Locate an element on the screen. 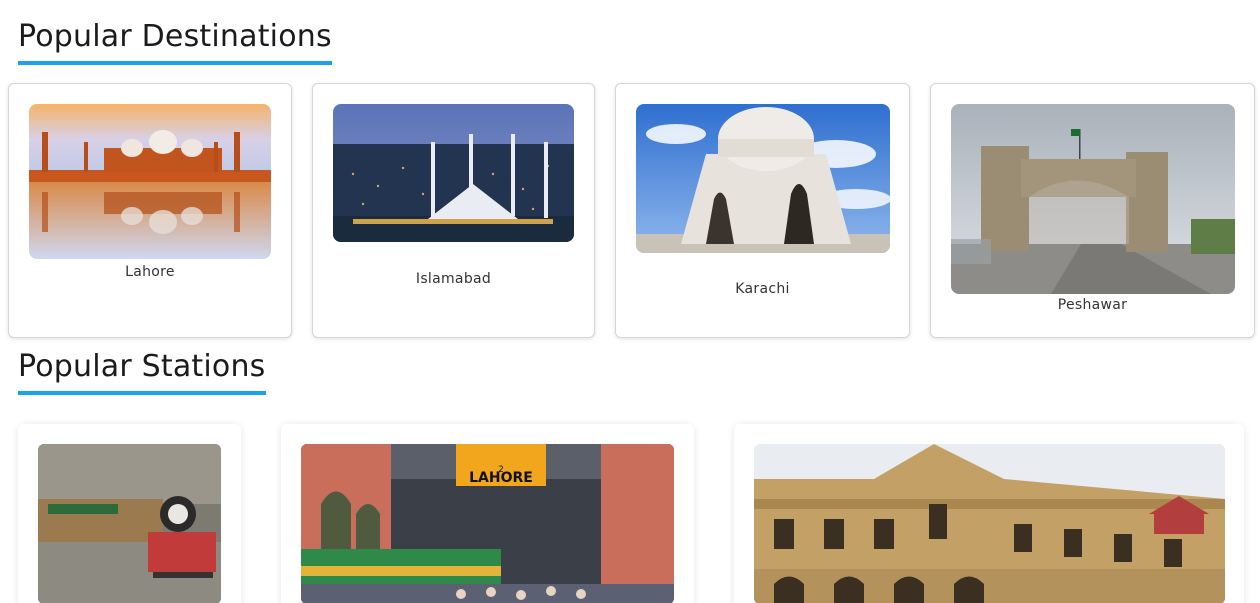 The image size is (1260, 603). destination-card-peshawar: Peshawar is located at coordinates (1092, 210).